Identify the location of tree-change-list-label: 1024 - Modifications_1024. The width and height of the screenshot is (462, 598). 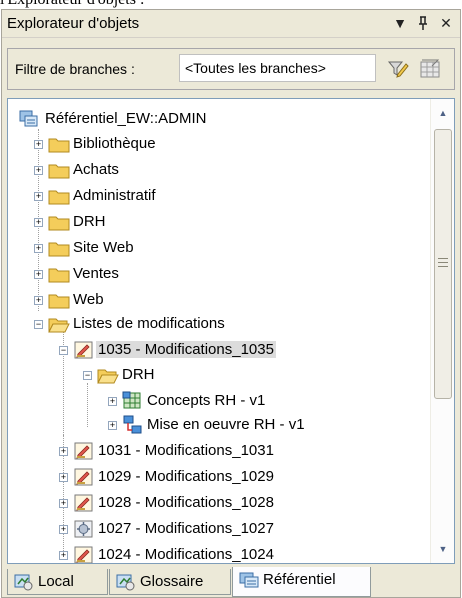
(186, 554).